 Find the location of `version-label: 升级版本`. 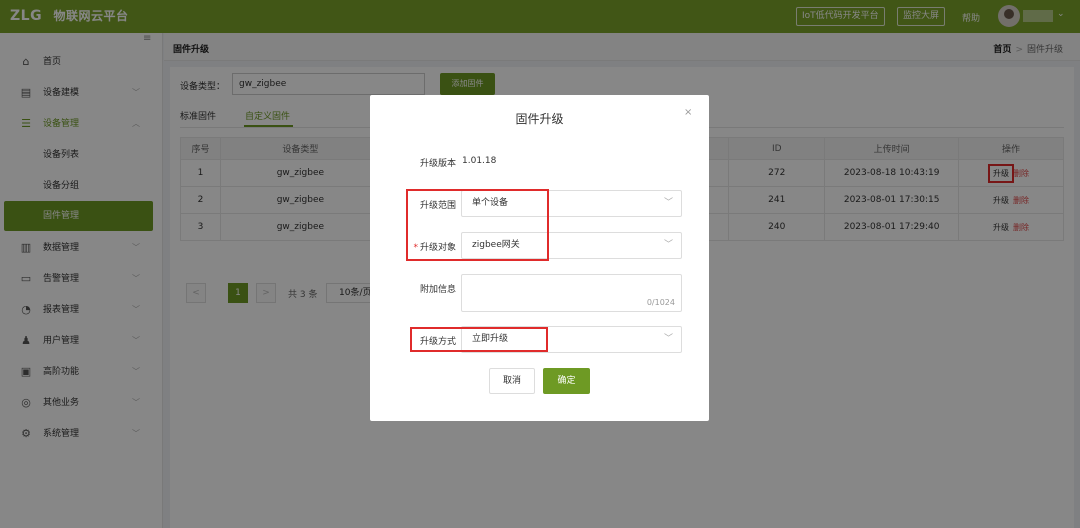

version-label: 升级版本 is located at coordinates (437, 164).